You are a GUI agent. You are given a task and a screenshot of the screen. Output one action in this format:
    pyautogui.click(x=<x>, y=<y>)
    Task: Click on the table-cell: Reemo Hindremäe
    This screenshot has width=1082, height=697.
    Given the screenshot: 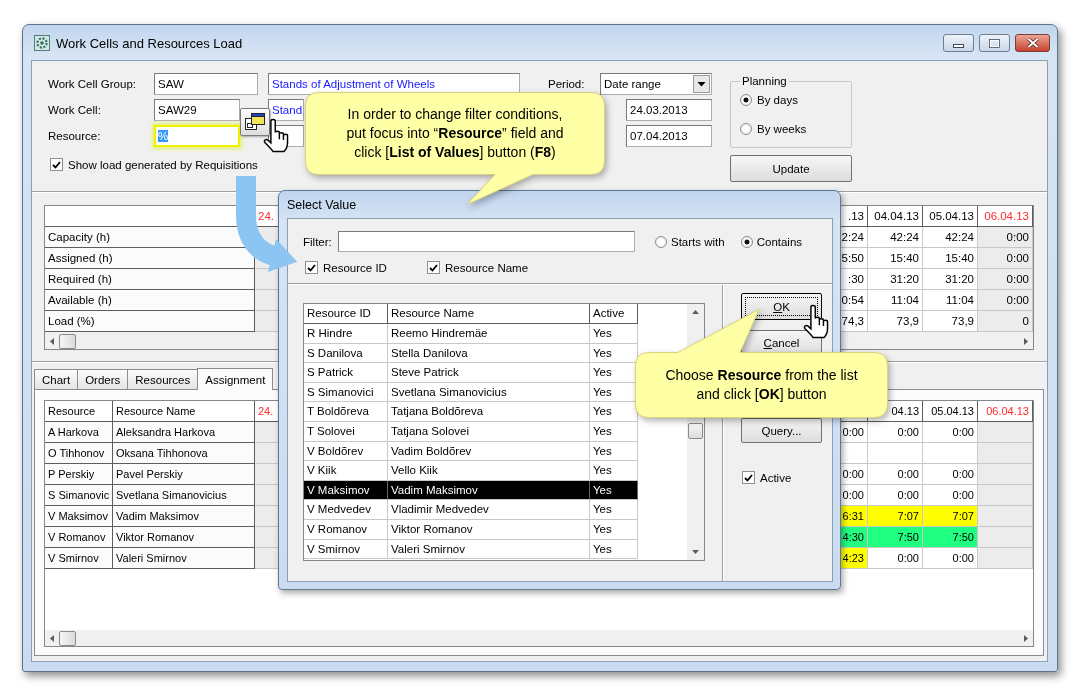 What is the action you would take?
    pyautogui.click(x=489, y=334)
    